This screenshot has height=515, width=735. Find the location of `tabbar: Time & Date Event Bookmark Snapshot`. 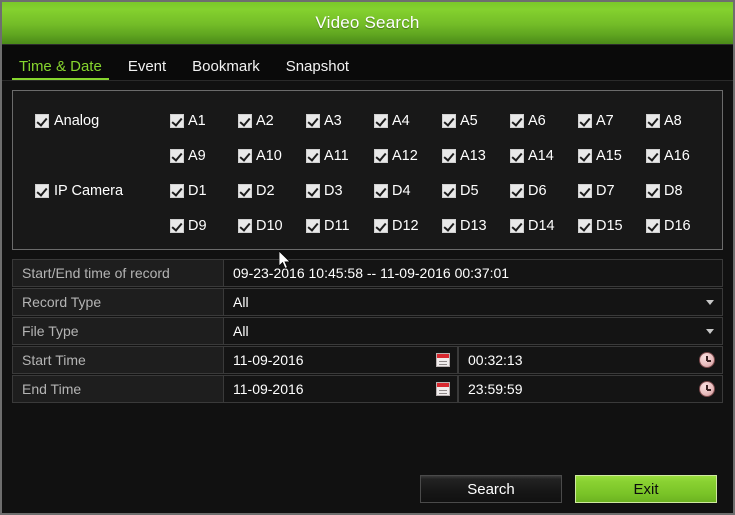

tabbar: Time & Date Event Bookmark Snapshot is located at coordinates (367, 63).